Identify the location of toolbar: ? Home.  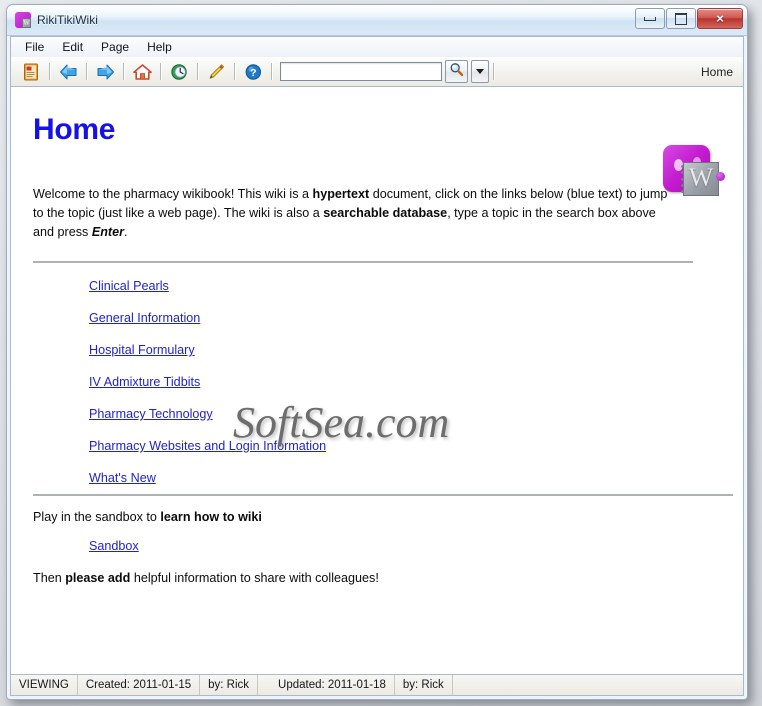
(377, 72).